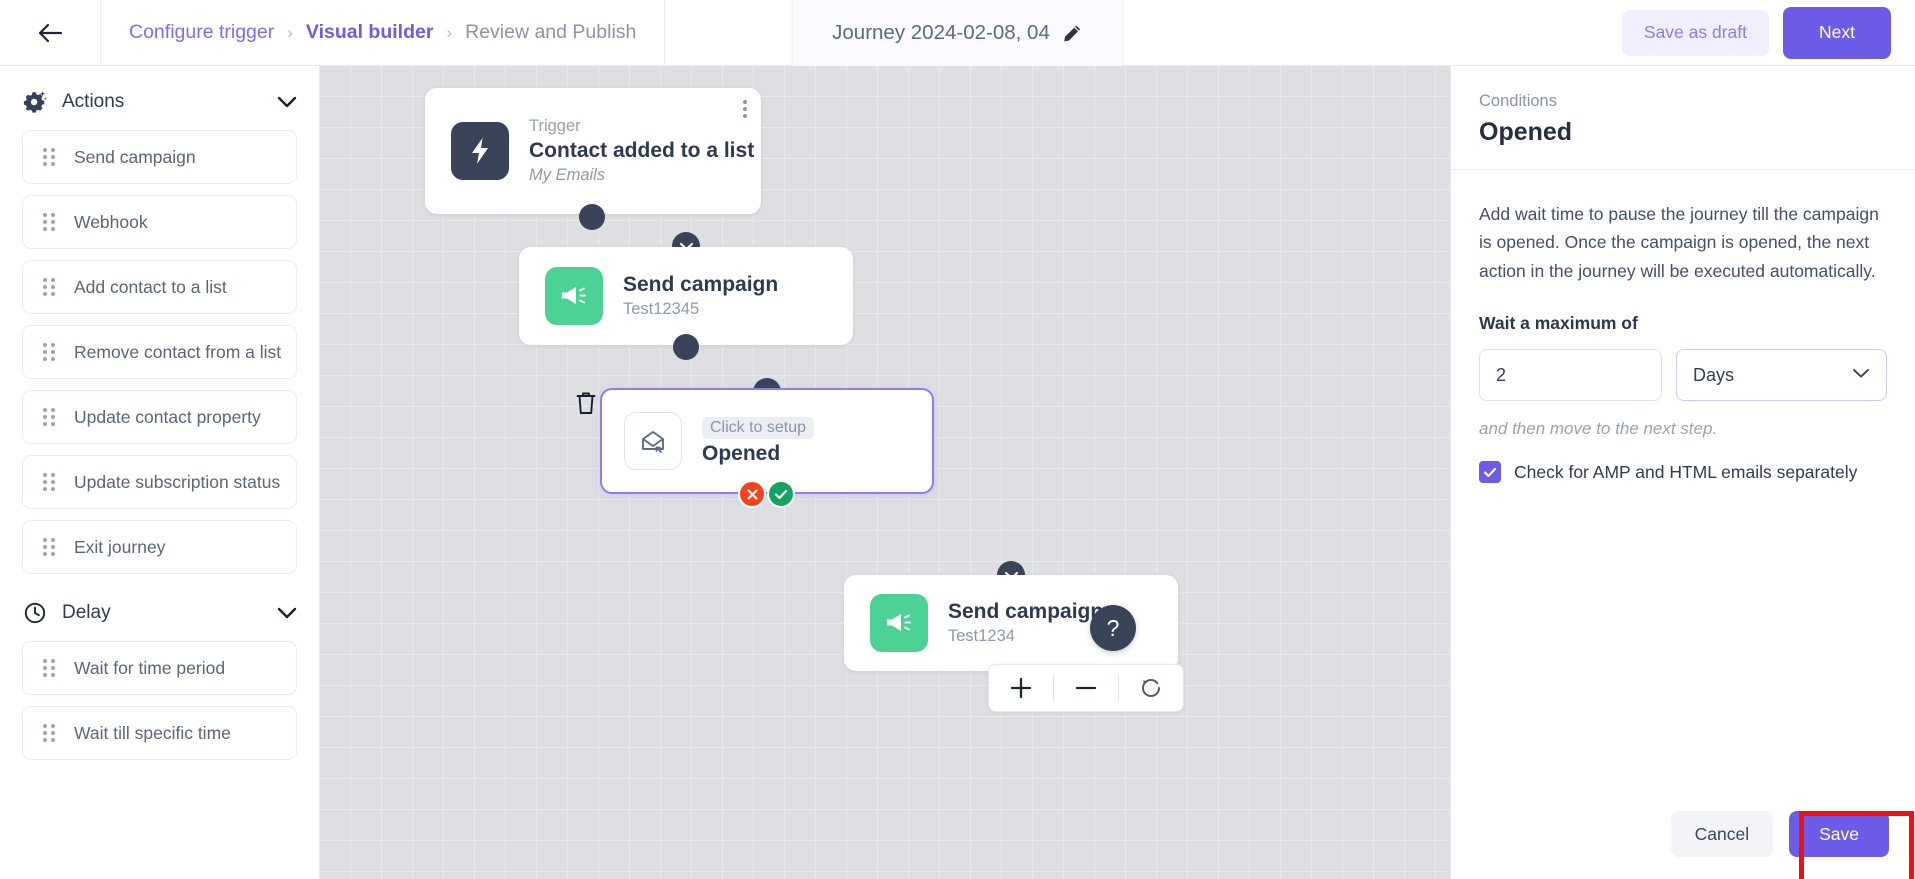  I want to click on sidebar-item-add-contact-to-a-list: Add contact to a list, so click(159, 287).